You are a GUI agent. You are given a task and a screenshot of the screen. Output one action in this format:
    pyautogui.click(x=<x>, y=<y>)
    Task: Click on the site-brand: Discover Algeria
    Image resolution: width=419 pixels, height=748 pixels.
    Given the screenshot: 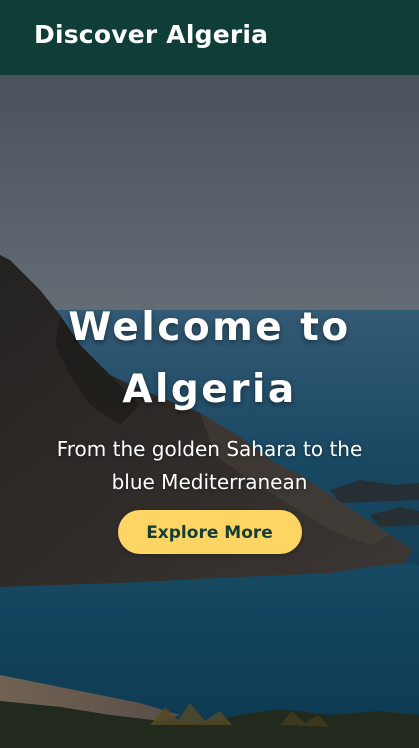 What is the action you would take?
    pyautogui.click(x=151, y=34)
    